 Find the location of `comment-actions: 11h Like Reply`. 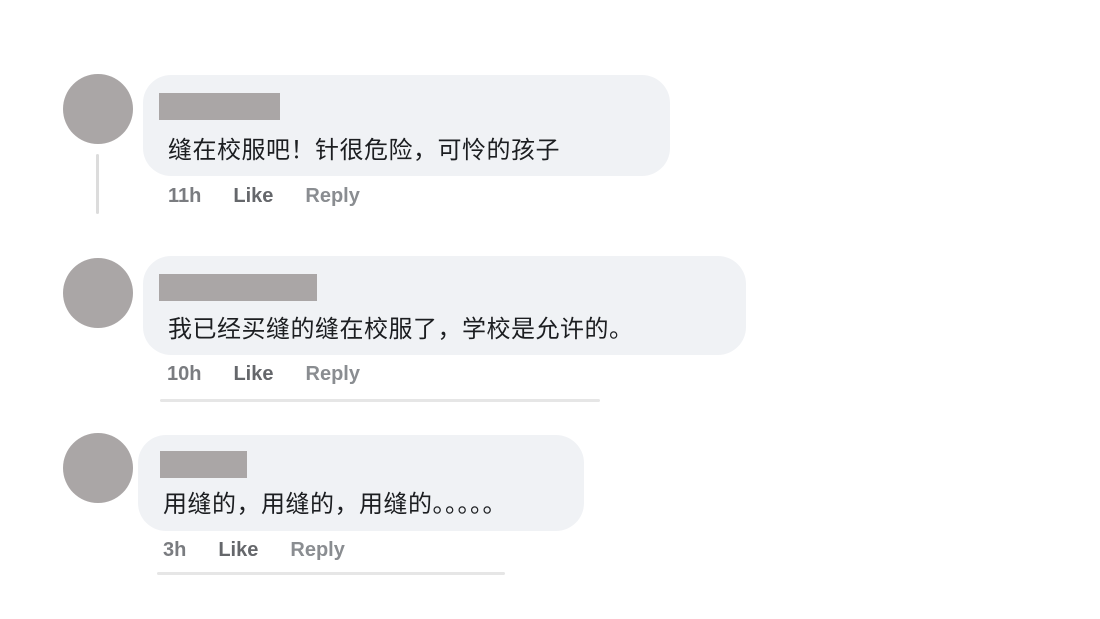

comment-actions: 11h Like Reply is located at coordinates (264, 196).